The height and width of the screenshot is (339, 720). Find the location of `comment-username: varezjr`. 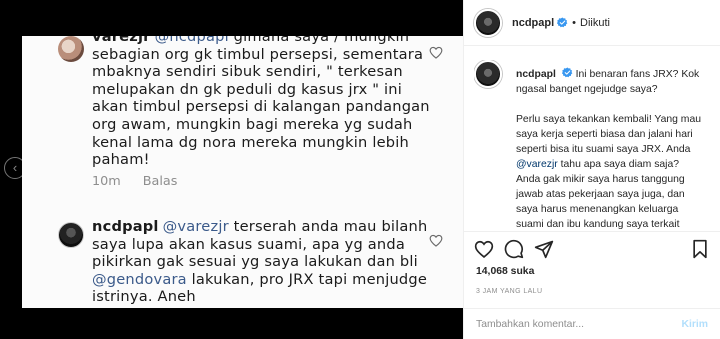

comment-username: varezjr is located at coordinates (121, 40).